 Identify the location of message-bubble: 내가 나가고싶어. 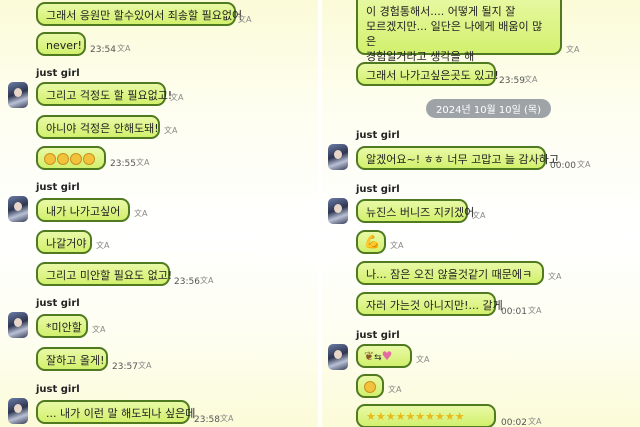
(83, 210).